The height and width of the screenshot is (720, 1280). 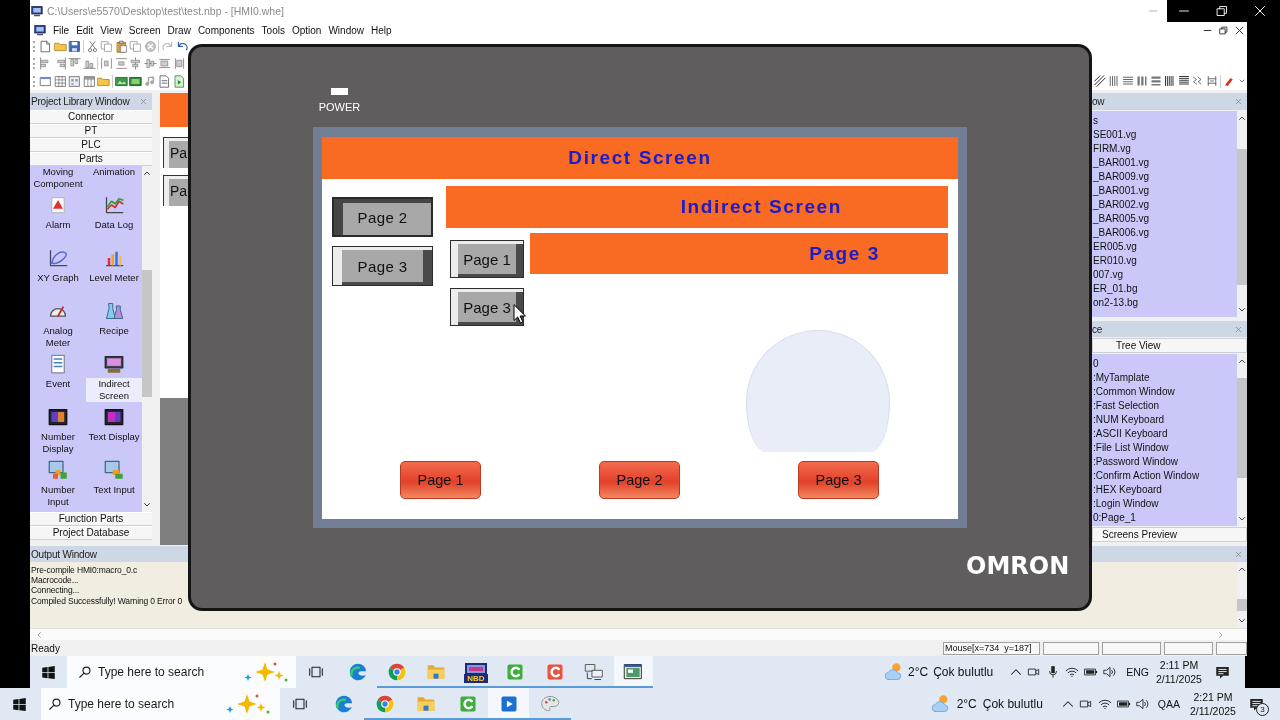 I want to click on table-icon, so click(x=89, y=81).